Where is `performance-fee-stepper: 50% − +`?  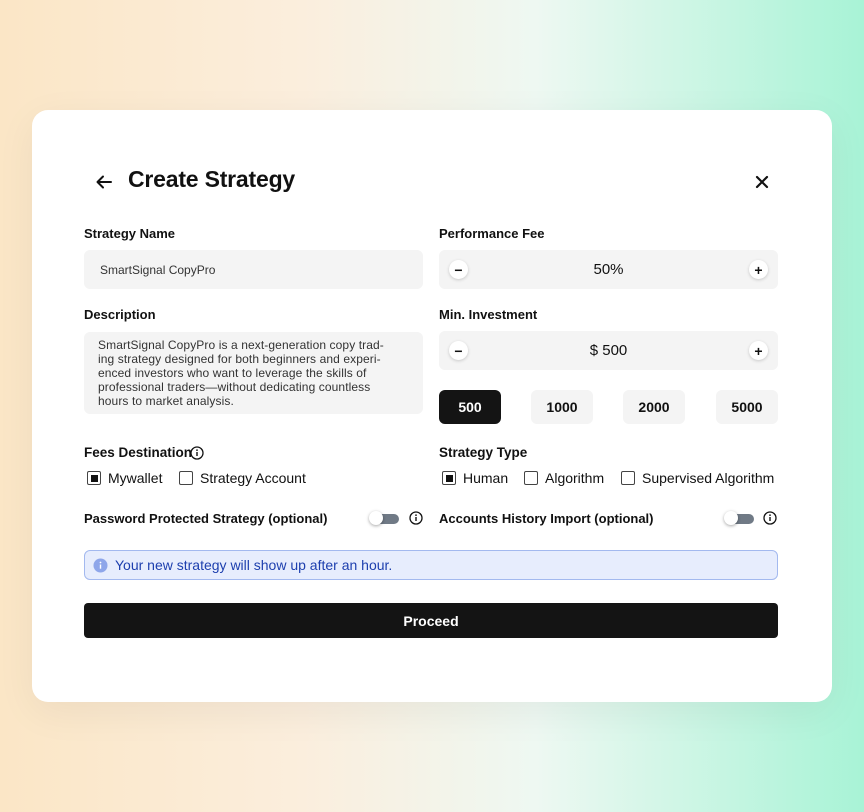
performance-fee-stepper: 50% − + is located at coordinates (608, 269).